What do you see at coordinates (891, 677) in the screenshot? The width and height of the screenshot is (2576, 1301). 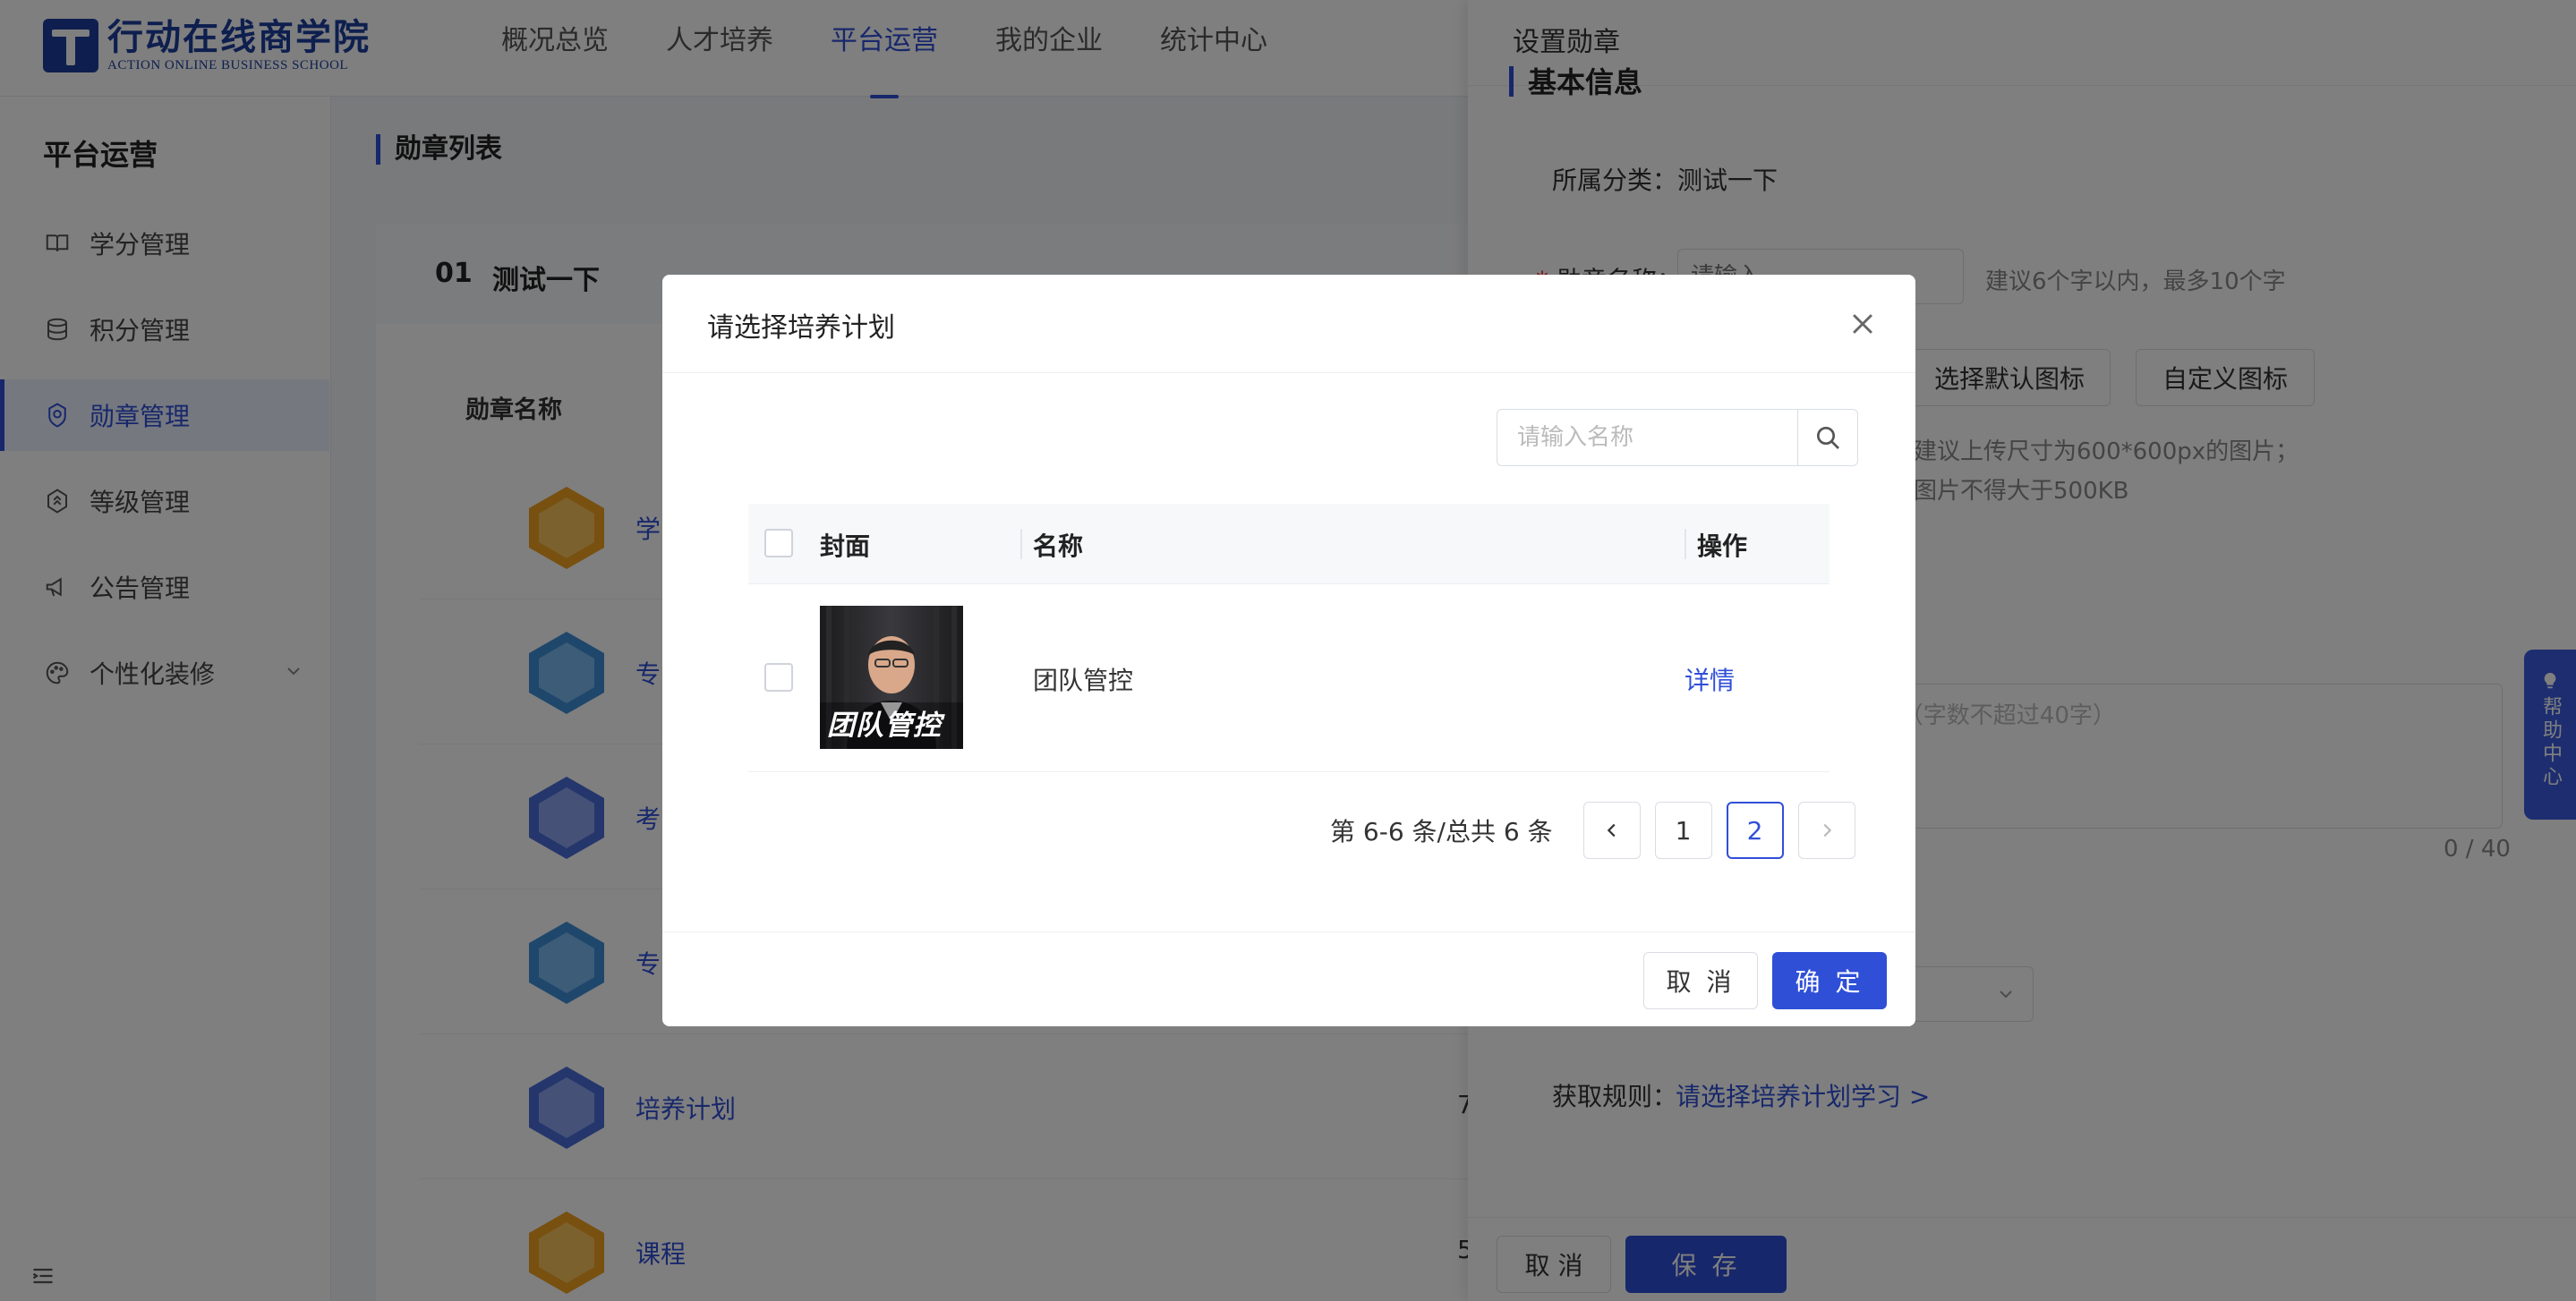 I see `plan-cover-image: 团队管控` at bounding box center [891, 677].